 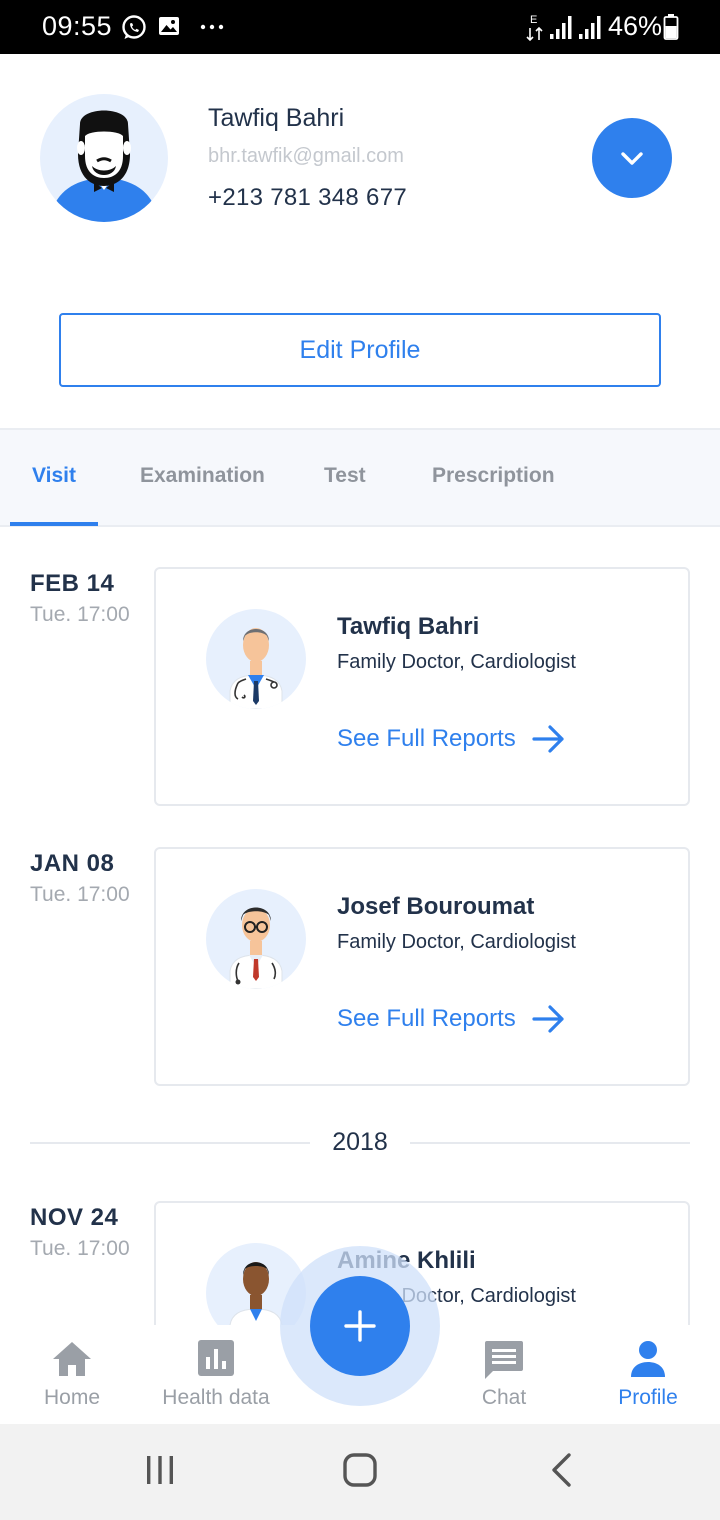 What do you see at coordinates (72, 1397) in the screenshot?
I see `nav-home-label: Home` at bounding box center [72, 1397].